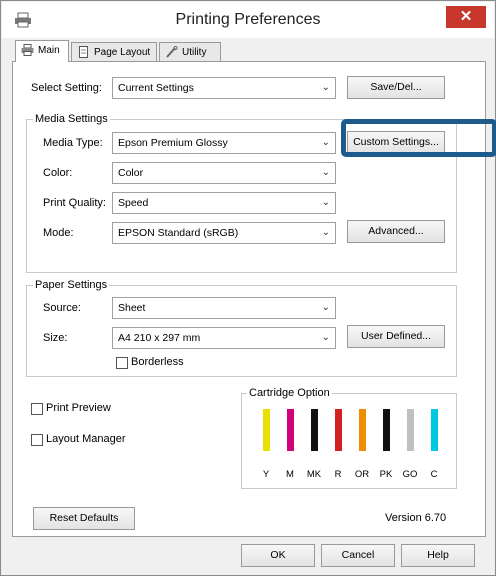  What do you see at coordinates (338, 474) in the screenshot?
I see `ink-label-r: R` at bounding box center [338, 474].